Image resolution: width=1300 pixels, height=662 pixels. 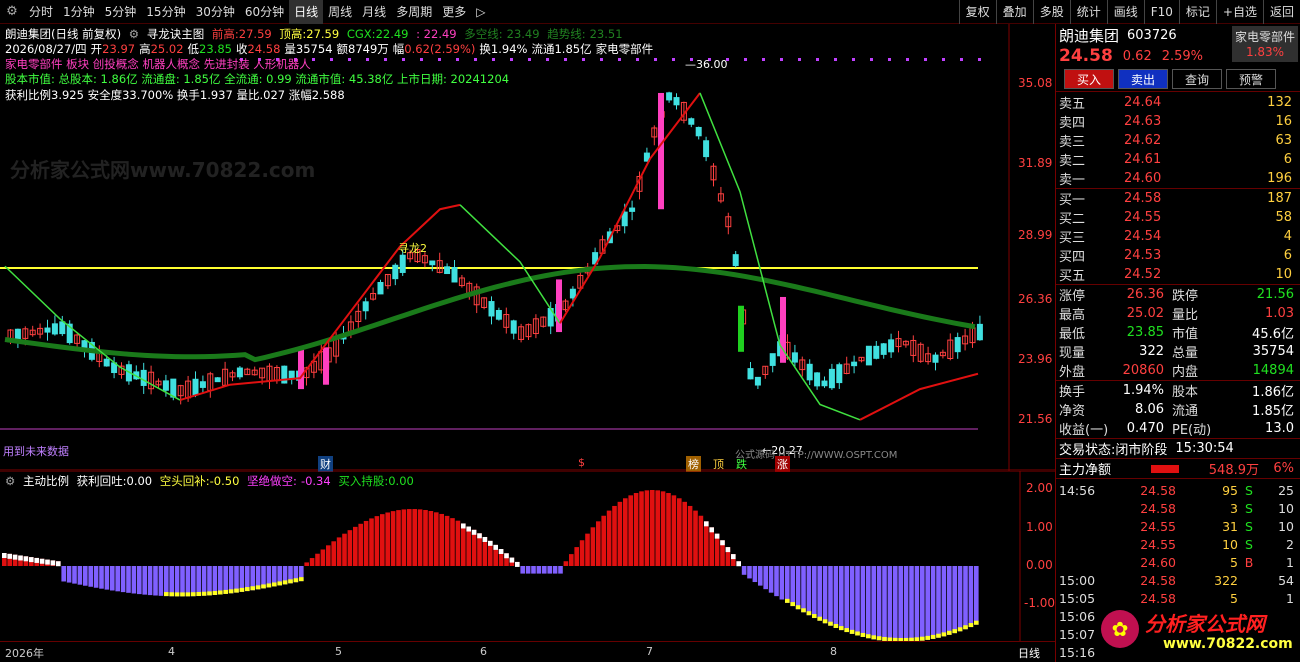 I want to click on site-logo: ✿ 分析家公式网 www.70822.com, so click(x=1198, y=632).